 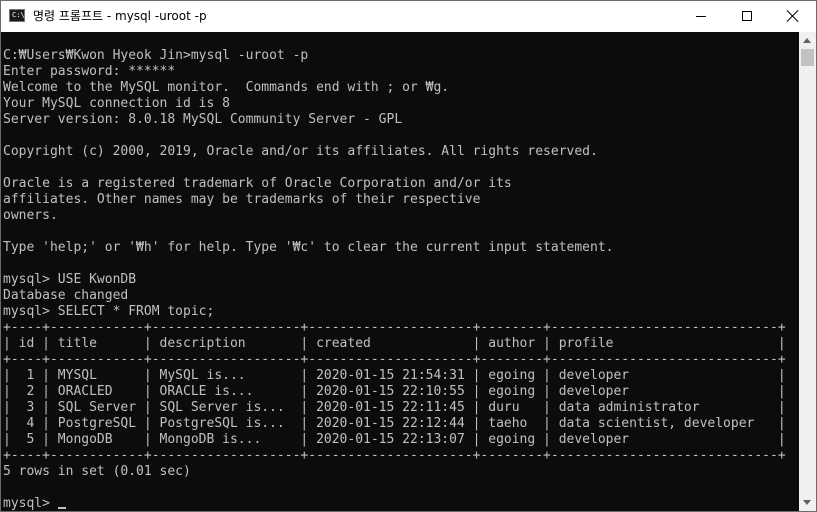 What do you see at coordinates (109, 311) in the screenshot?
I see `console-line: mysql> SELECT * FROM topic;` at bounding box center [109, 311].